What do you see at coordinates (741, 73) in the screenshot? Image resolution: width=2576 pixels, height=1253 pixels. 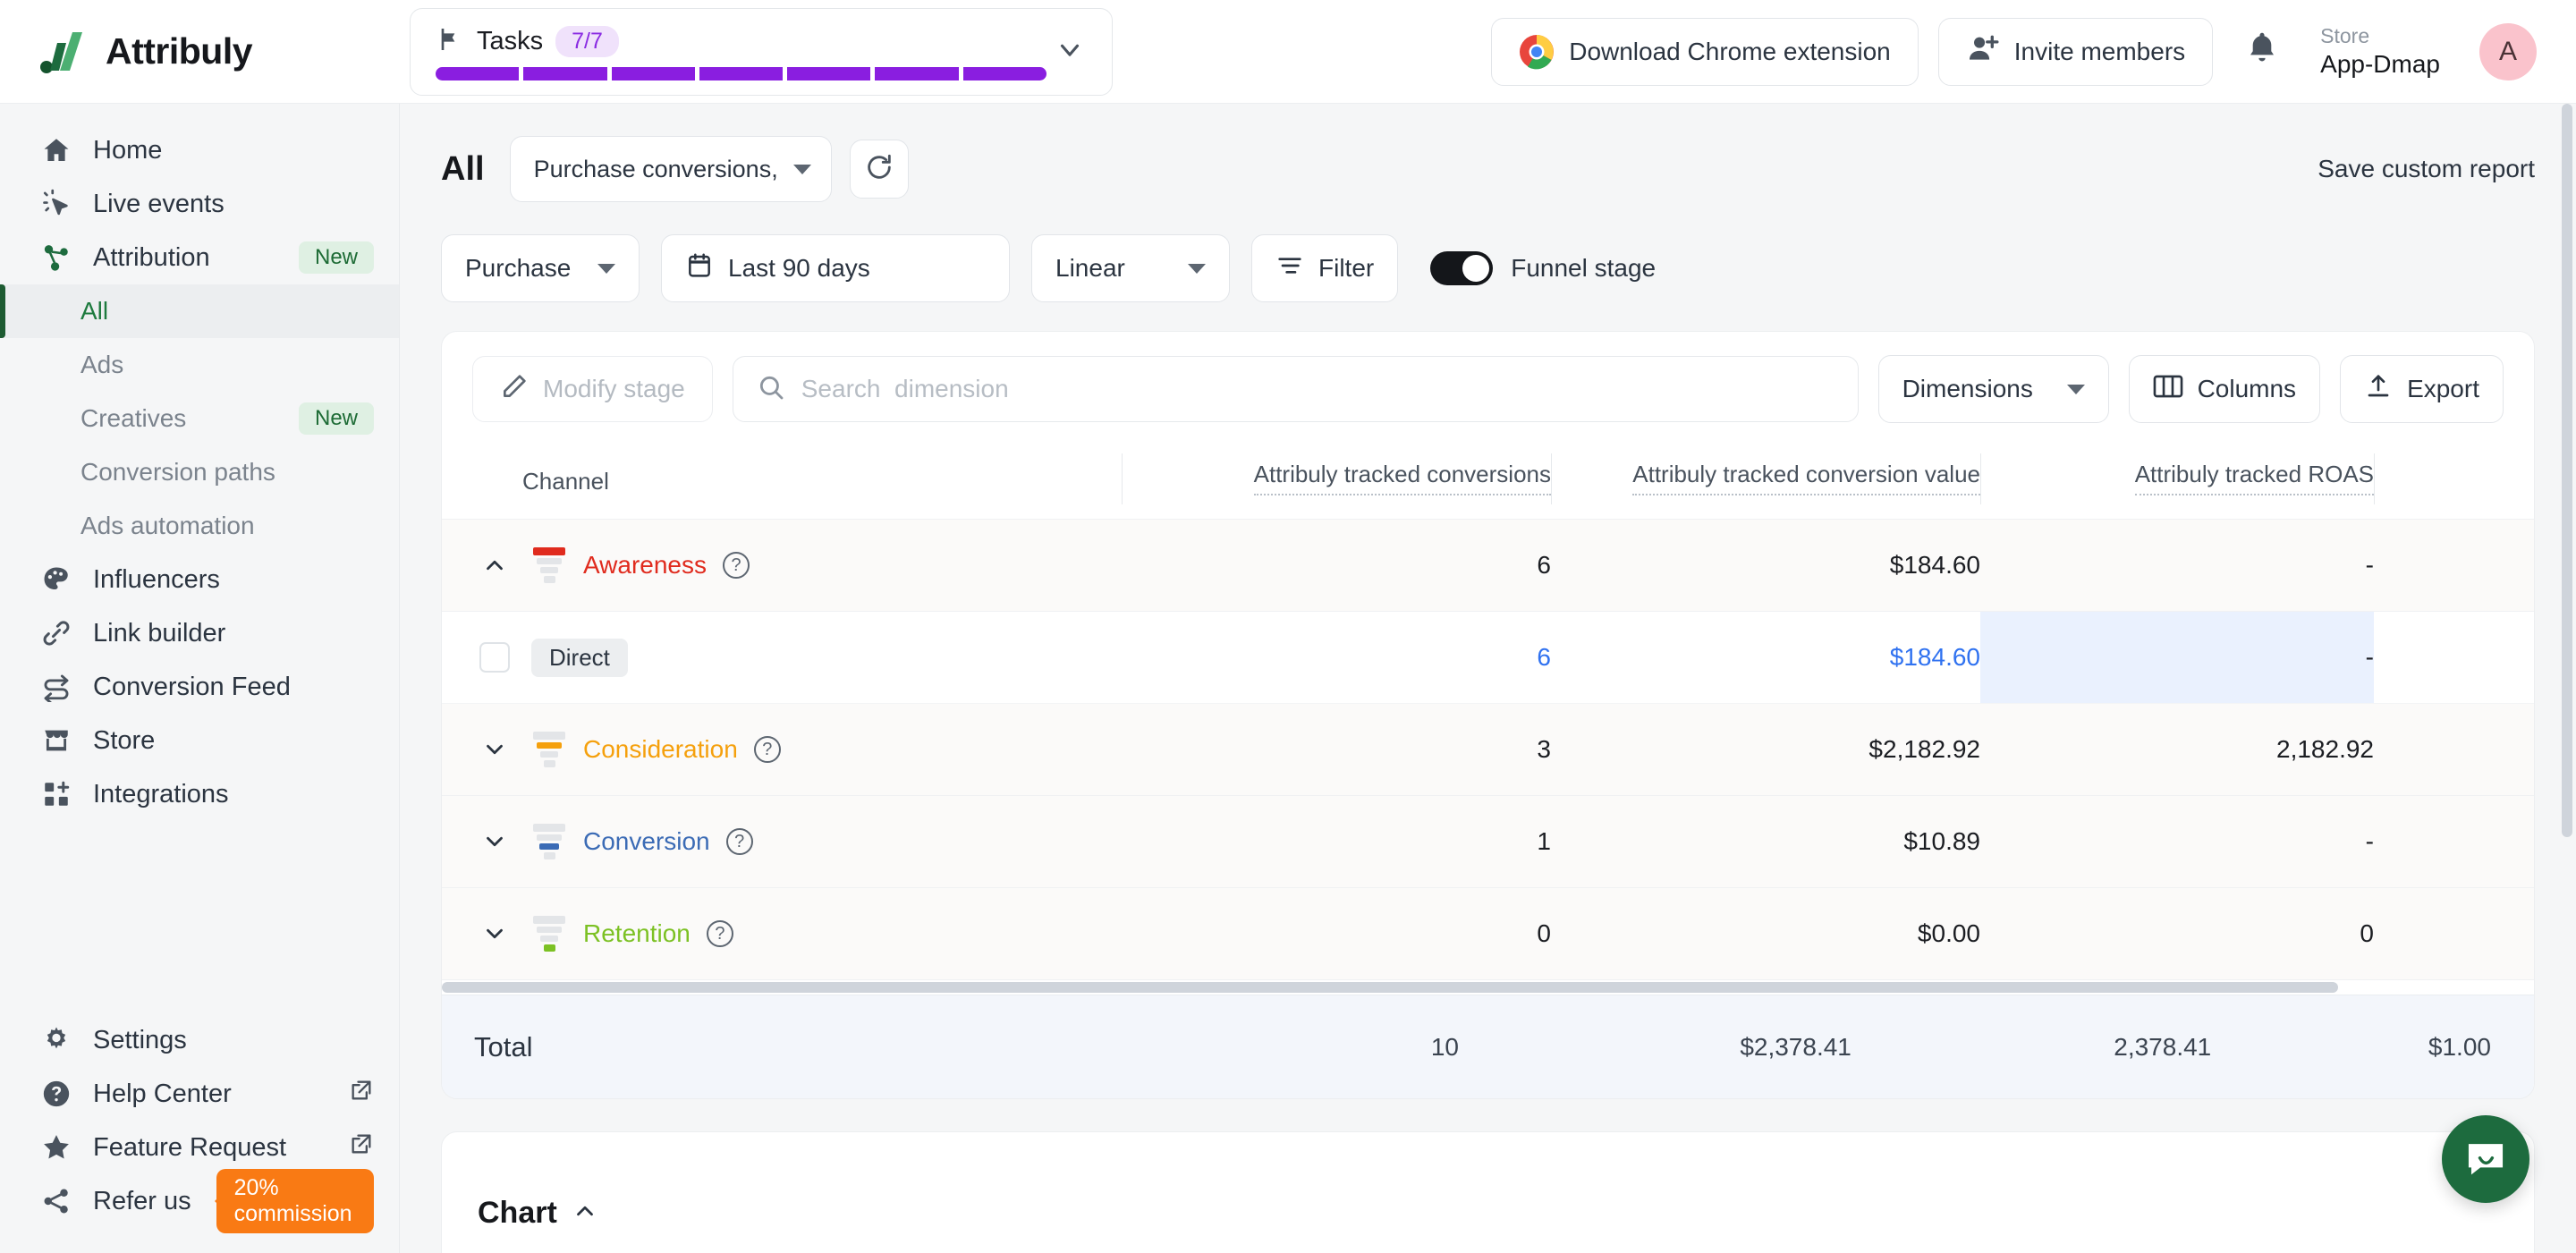 I see `tasks-progress-bar` at bounding box center [741, 73].